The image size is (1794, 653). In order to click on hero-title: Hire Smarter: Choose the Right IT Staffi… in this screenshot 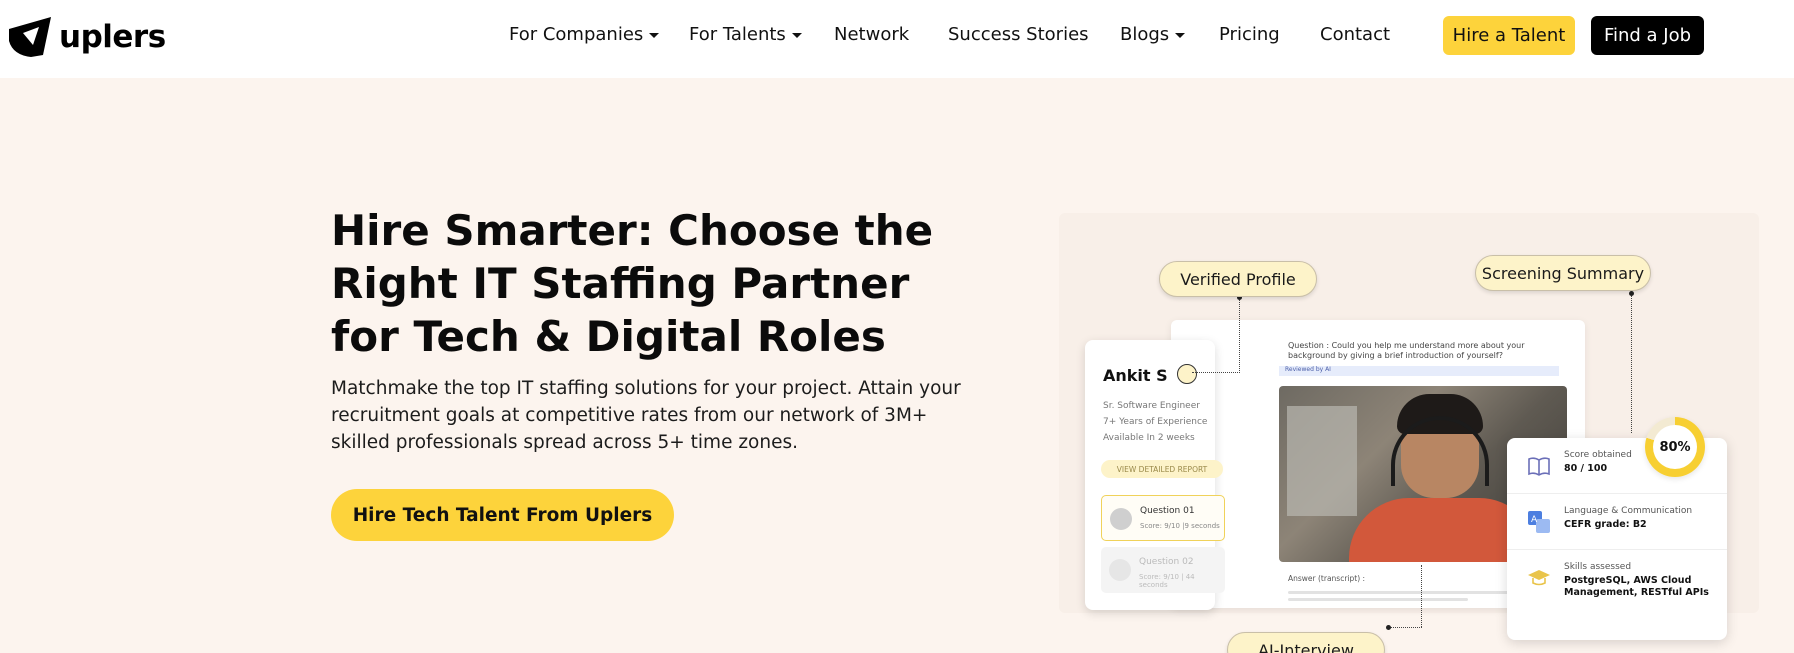, I will do `click(632, 283)`.